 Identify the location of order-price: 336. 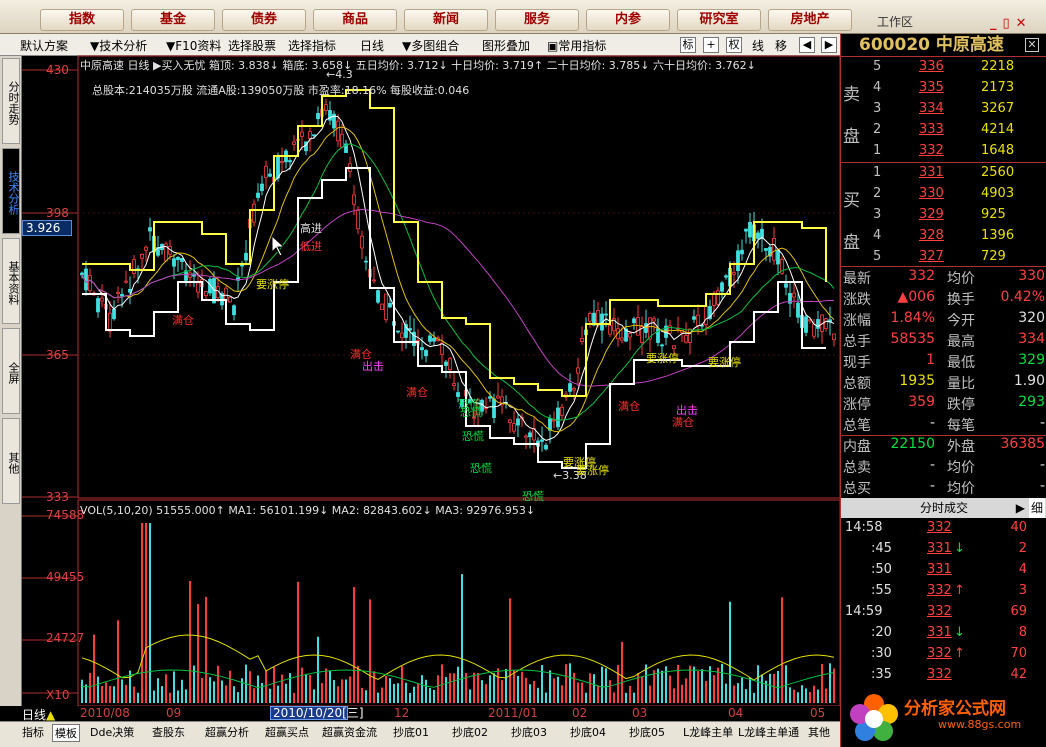
(931, 66).